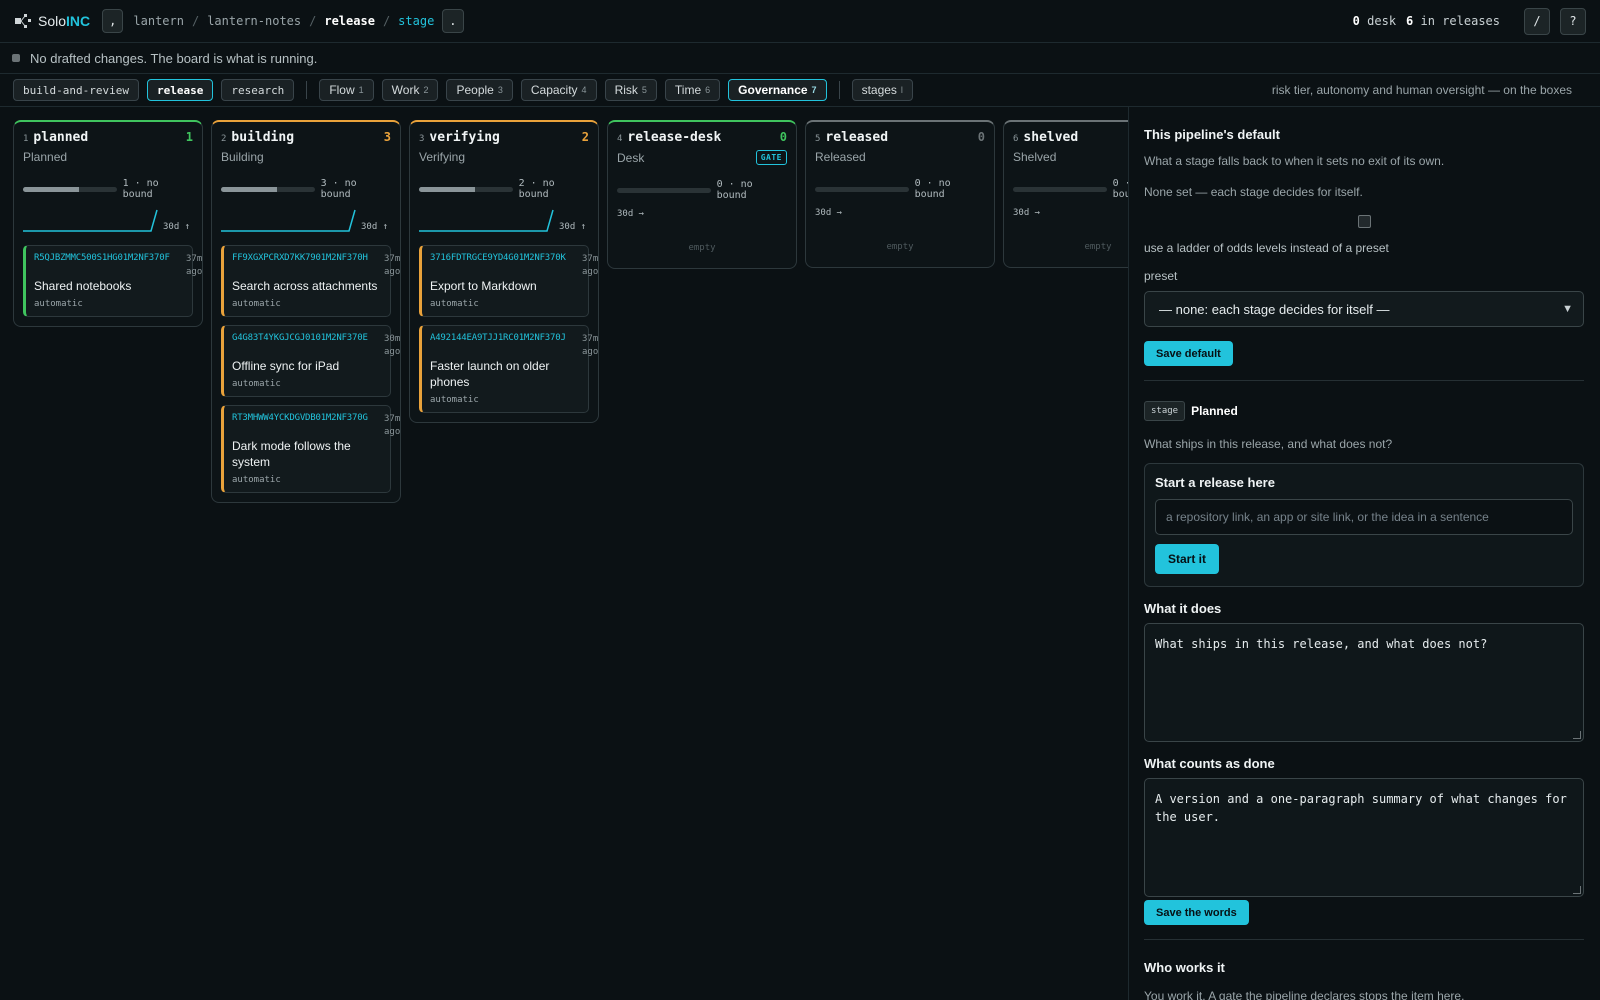  What do you see at coordinates (305, 286) in the screenshot?
I see `item-title: Search across attachments` at bounding box center [305, 286].